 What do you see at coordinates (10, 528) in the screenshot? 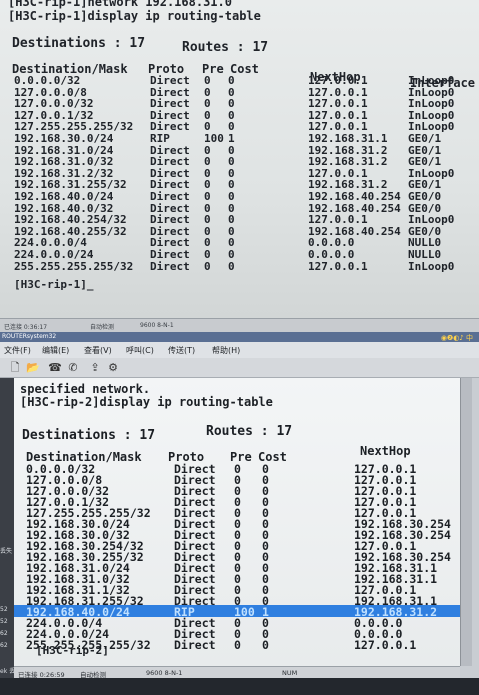
I see `background-sidebar: 丢失 52 52 62 62 ek 丢失` at bounding box center [10, 528].